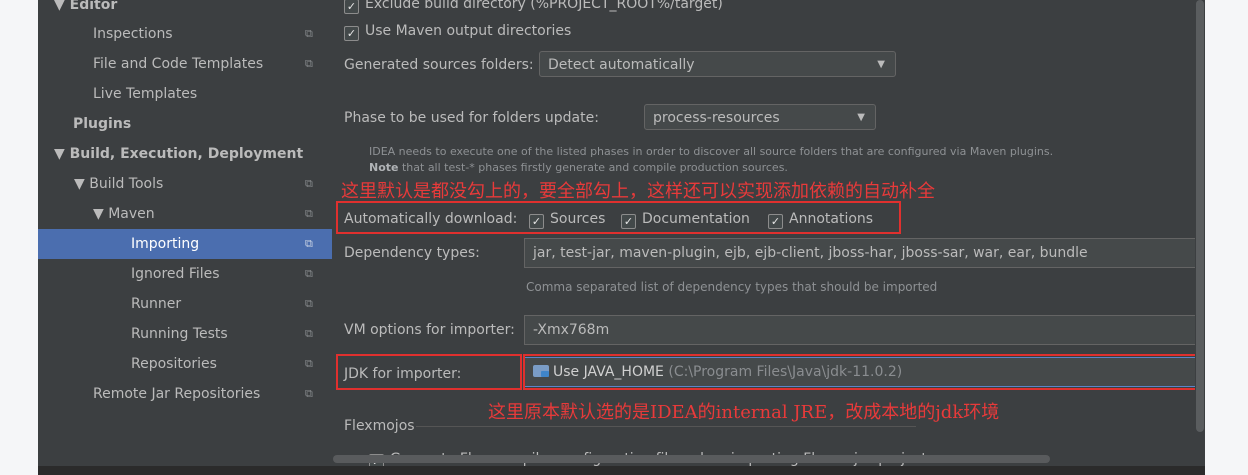 The height and width of the screenshot is (475, 1248). I want to click on sidebar-item-label: Ignored Files, so click(175, 274).